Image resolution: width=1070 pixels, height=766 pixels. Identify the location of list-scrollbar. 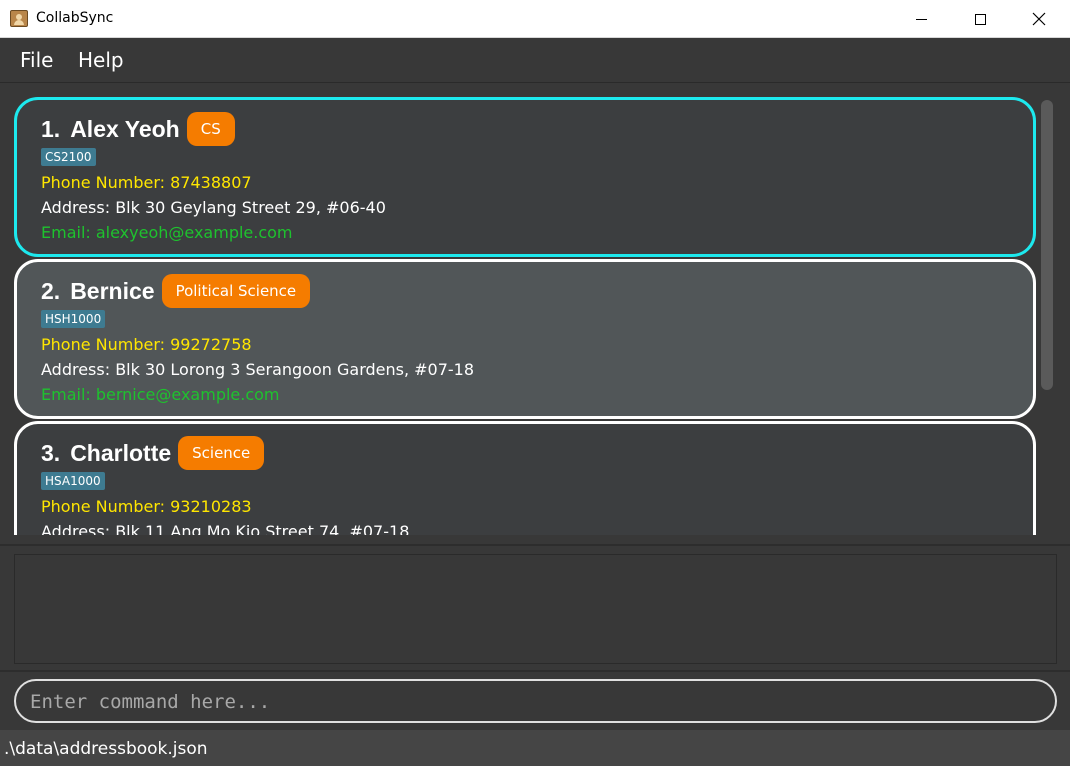
(1047, 245).